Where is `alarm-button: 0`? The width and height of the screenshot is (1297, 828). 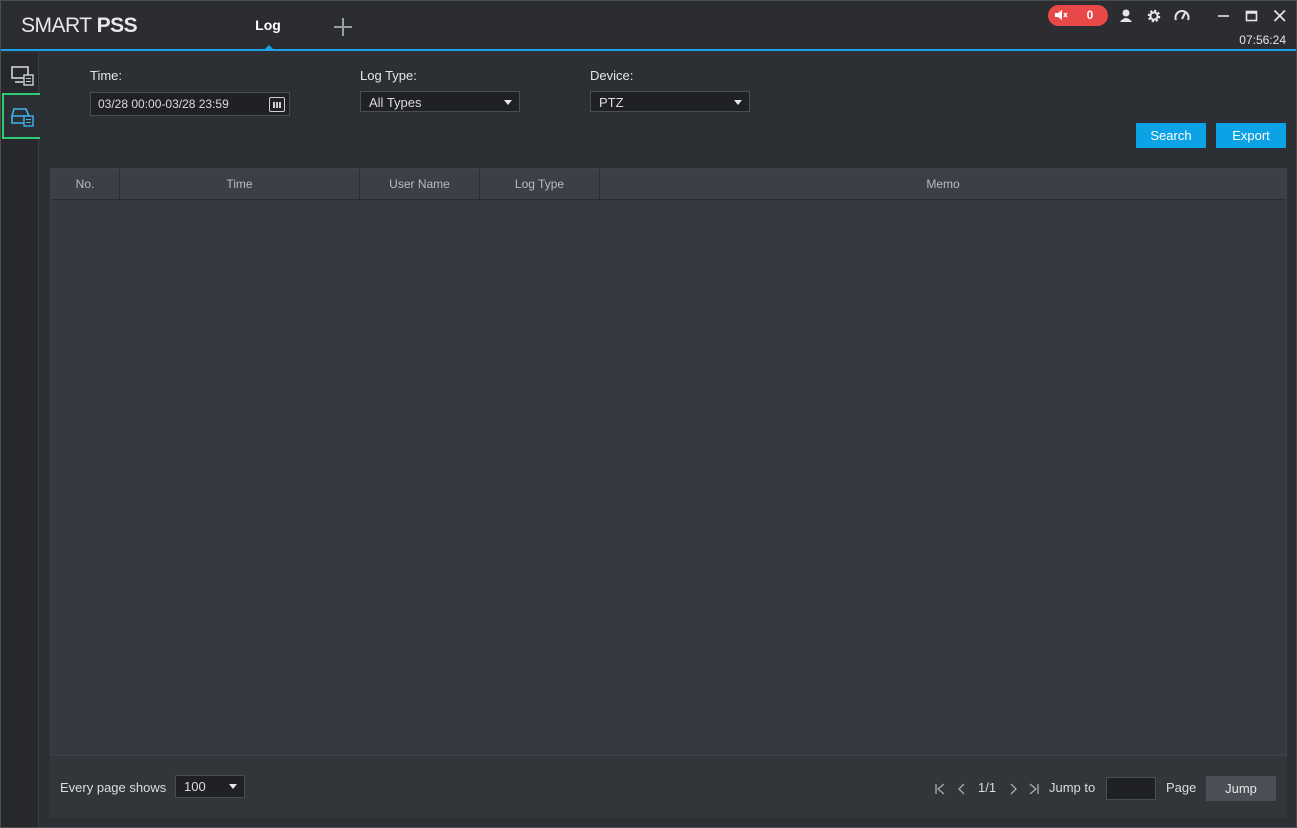
alarm-button: 0 is located at coordinates (1078, 15).